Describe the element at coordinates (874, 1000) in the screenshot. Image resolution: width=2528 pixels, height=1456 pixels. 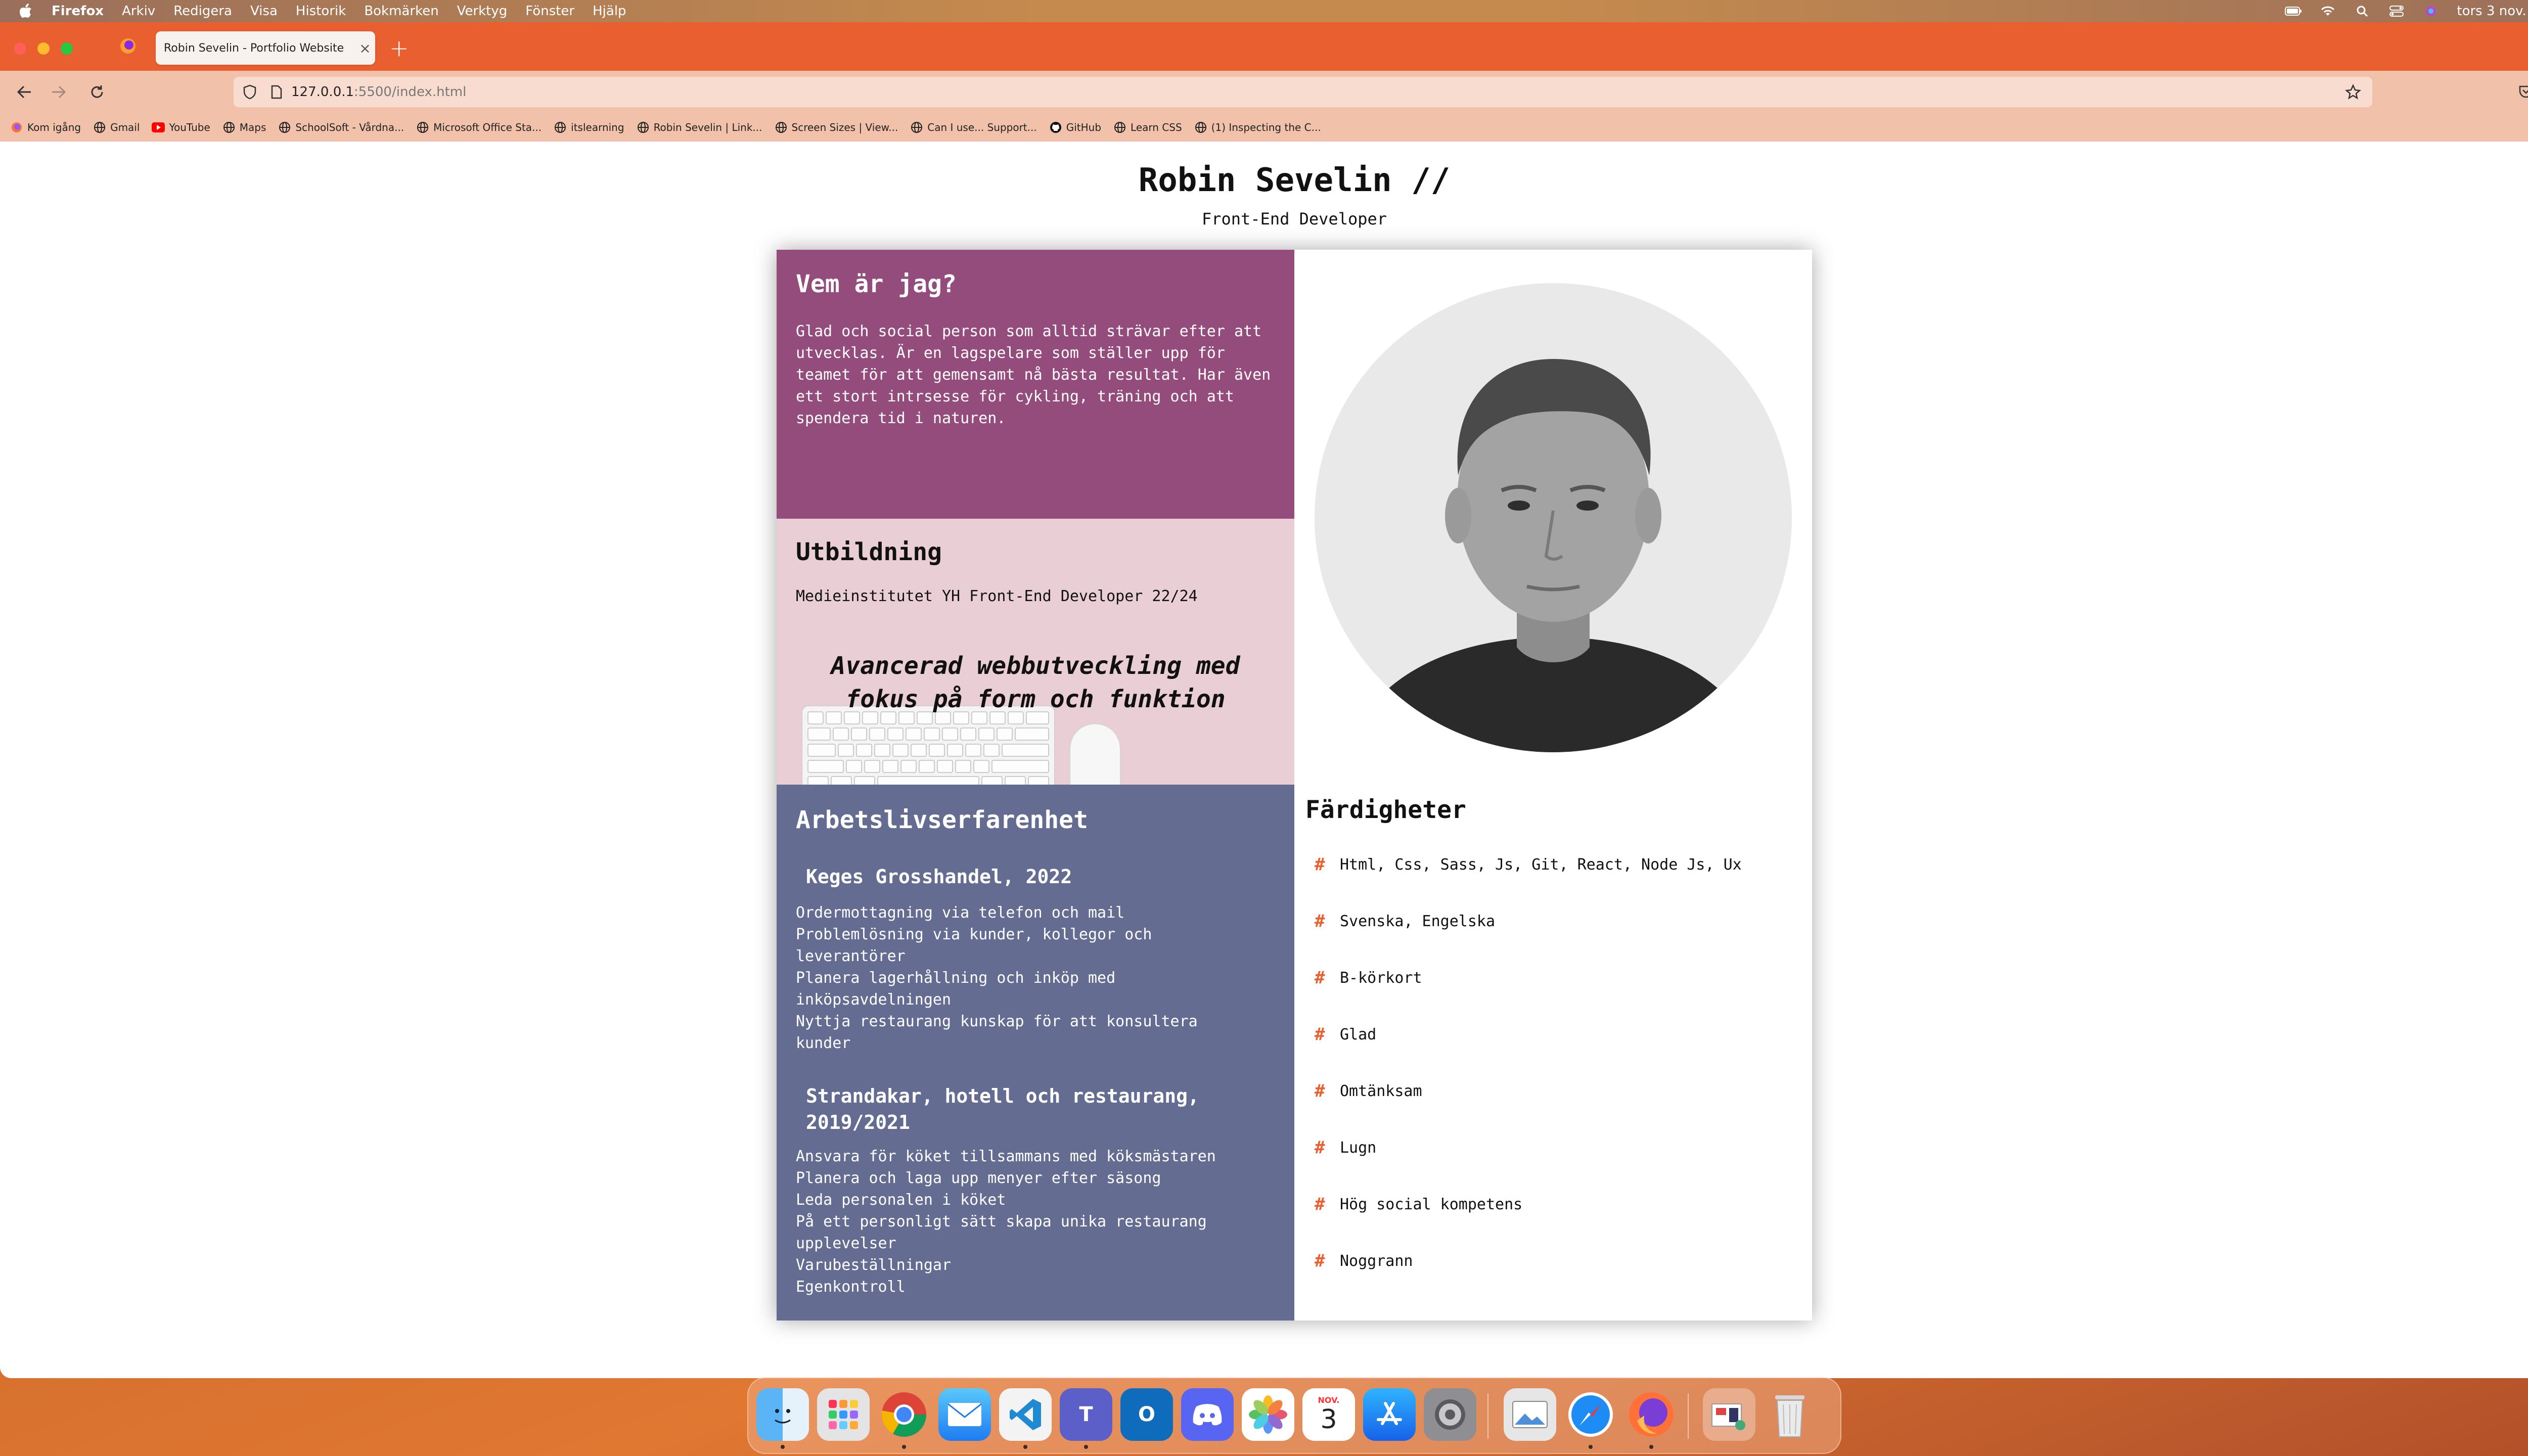
I see `job-duty: inköpsavdelningen` at that location.